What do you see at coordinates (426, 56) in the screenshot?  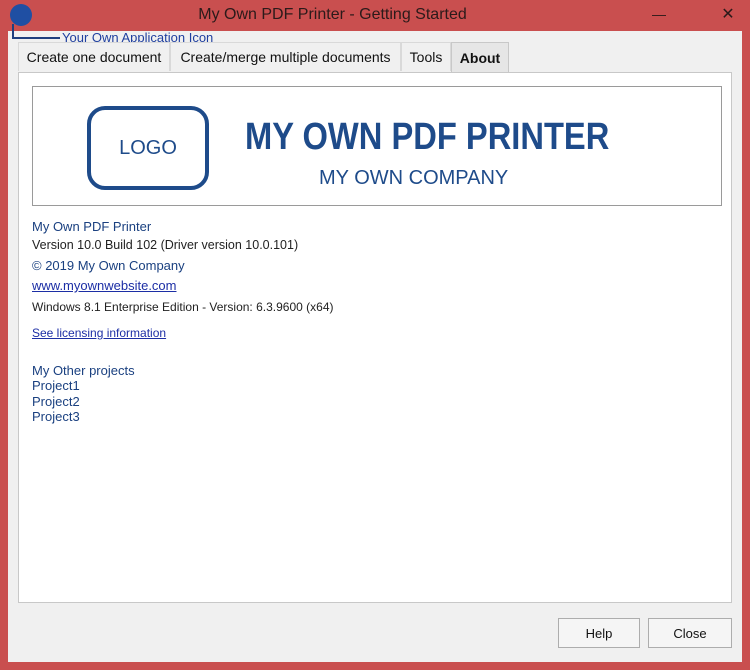 I see `tab-tools: Tools` at bounding box center [426, 56].